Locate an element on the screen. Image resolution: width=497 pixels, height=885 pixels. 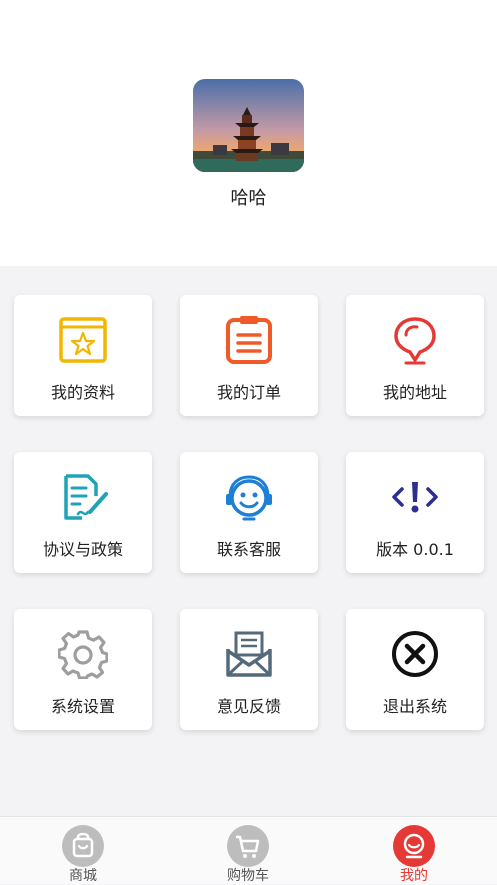
location-pin-icon is located at coordinates (415, 341).